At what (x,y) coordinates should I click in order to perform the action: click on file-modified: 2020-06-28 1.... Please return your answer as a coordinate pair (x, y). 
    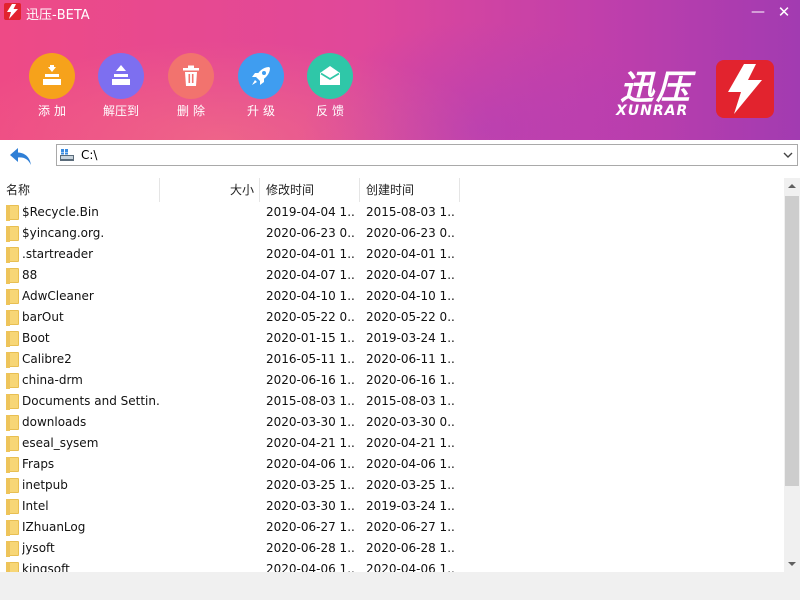
    Looking at the image, I should click on (311, 548).